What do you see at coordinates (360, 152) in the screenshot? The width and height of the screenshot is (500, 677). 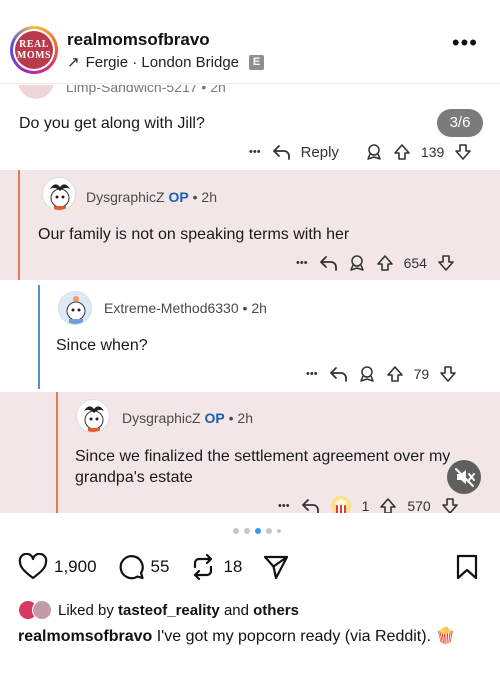 I see `comment-actions: ••• Reply 139` at bounding box center [360, 152].